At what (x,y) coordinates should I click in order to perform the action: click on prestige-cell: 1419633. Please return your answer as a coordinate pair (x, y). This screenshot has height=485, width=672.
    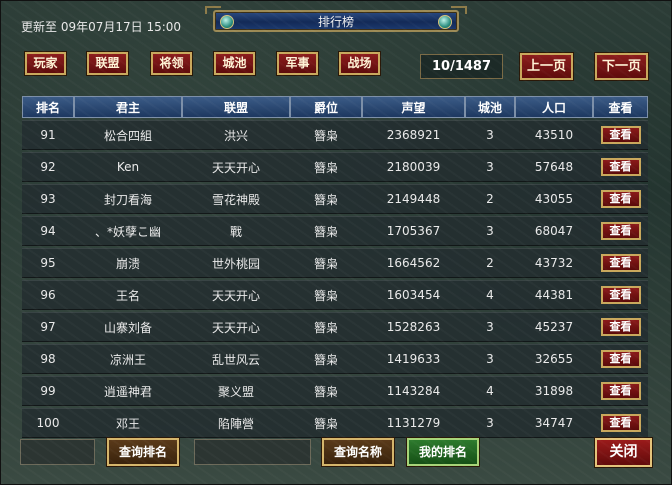
    Looking at the image, I should click on (413, 359).